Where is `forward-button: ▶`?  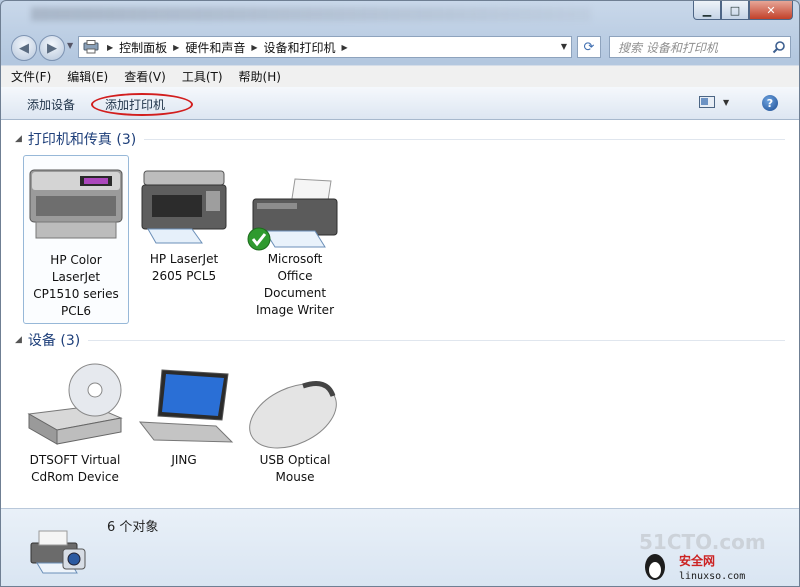
forward-button: ▶ is located at coordinates (52, 48).